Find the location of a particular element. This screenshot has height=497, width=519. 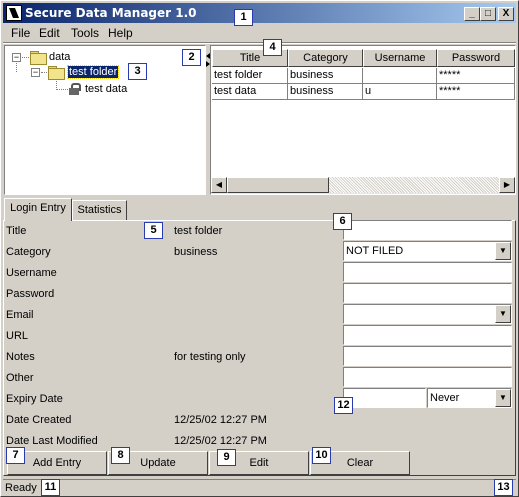

badge-13: 13 is located at coordinates (503, 487).